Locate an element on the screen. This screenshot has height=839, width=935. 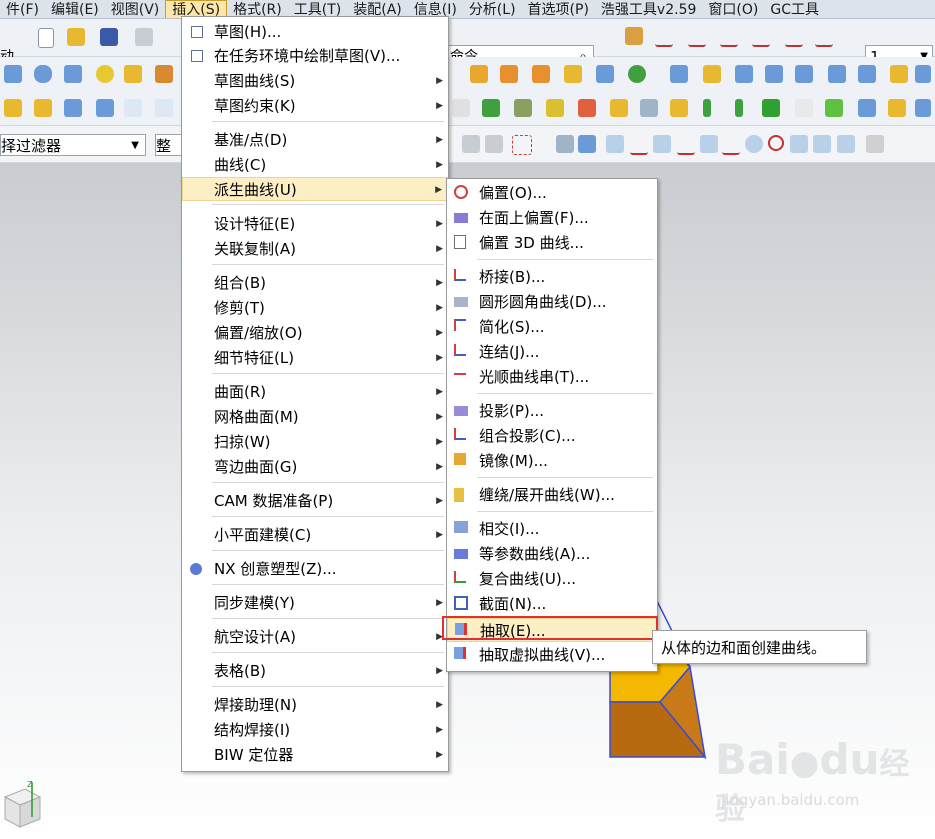
assembly-tool-14-icon is located at coordinates (897, 108).